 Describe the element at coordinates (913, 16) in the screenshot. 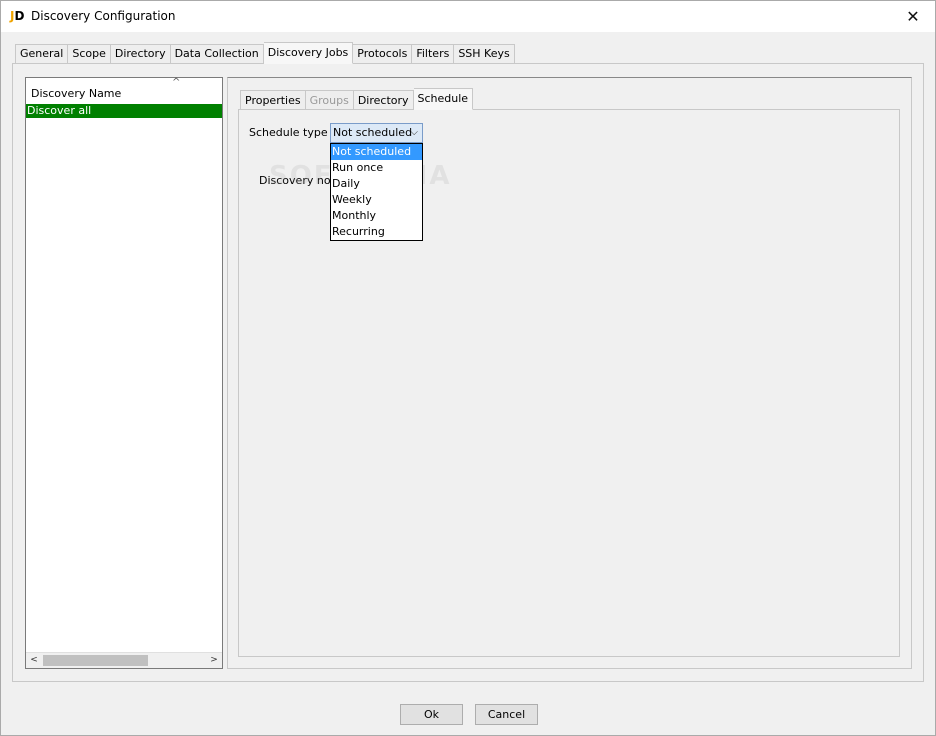

I see `close-button: ✕` at that location.